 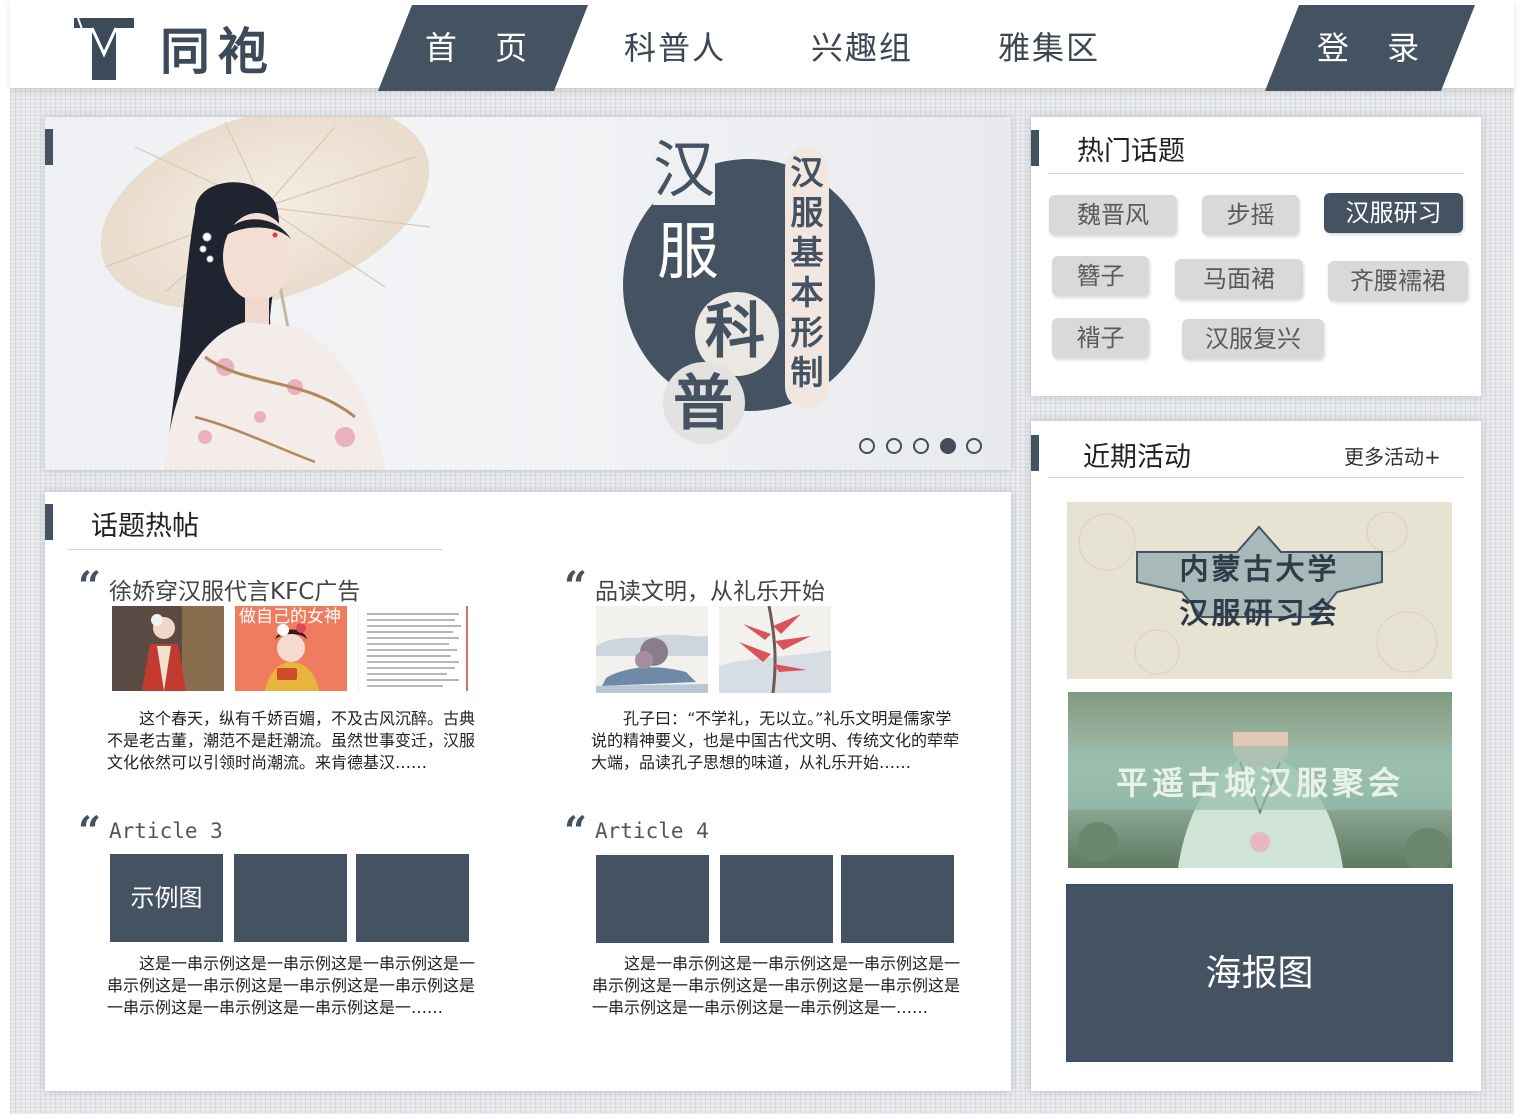 I want to click on top-navbar: 同袍 首 页 科普人 兴趣组 雅集区 登 录, so click(x=762, y=45).